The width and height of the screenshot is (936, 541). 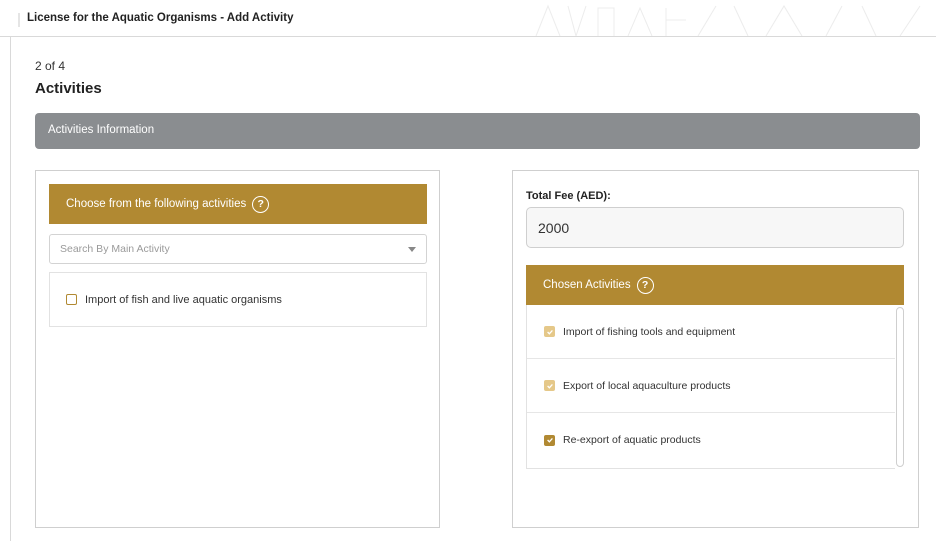 I want to click on header-decoration, so click(x=728, y=20).